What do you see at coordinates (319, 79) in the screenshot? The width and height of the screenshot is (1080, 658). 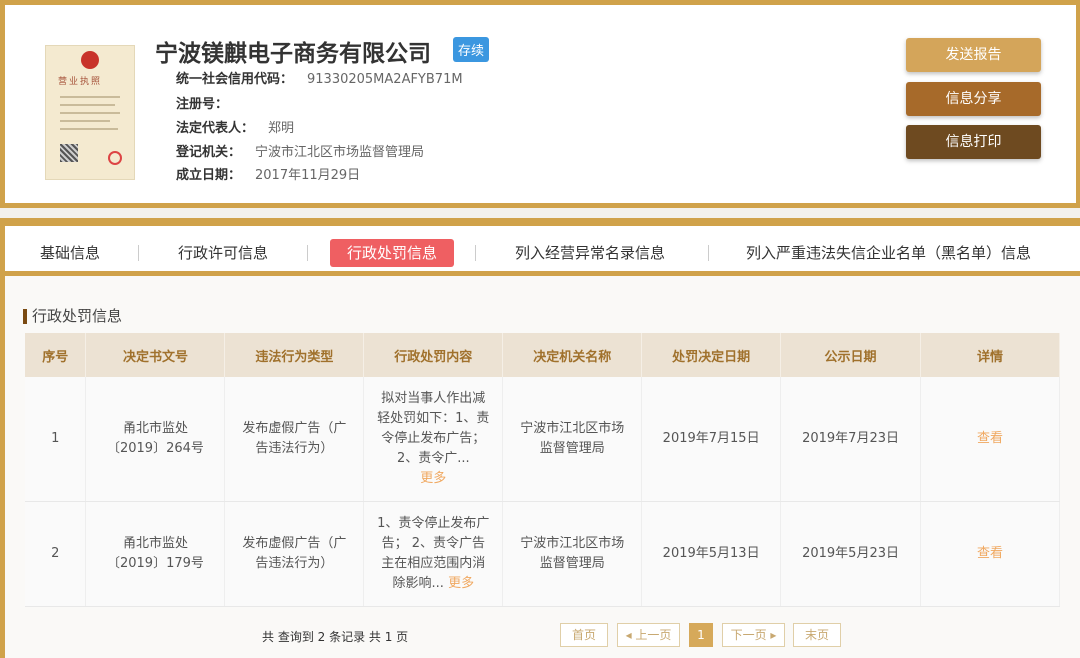 I see `credit-code-row: 统一社会信用代码： 91330205MA2AFYB71M` at bounding box center [319, 79].